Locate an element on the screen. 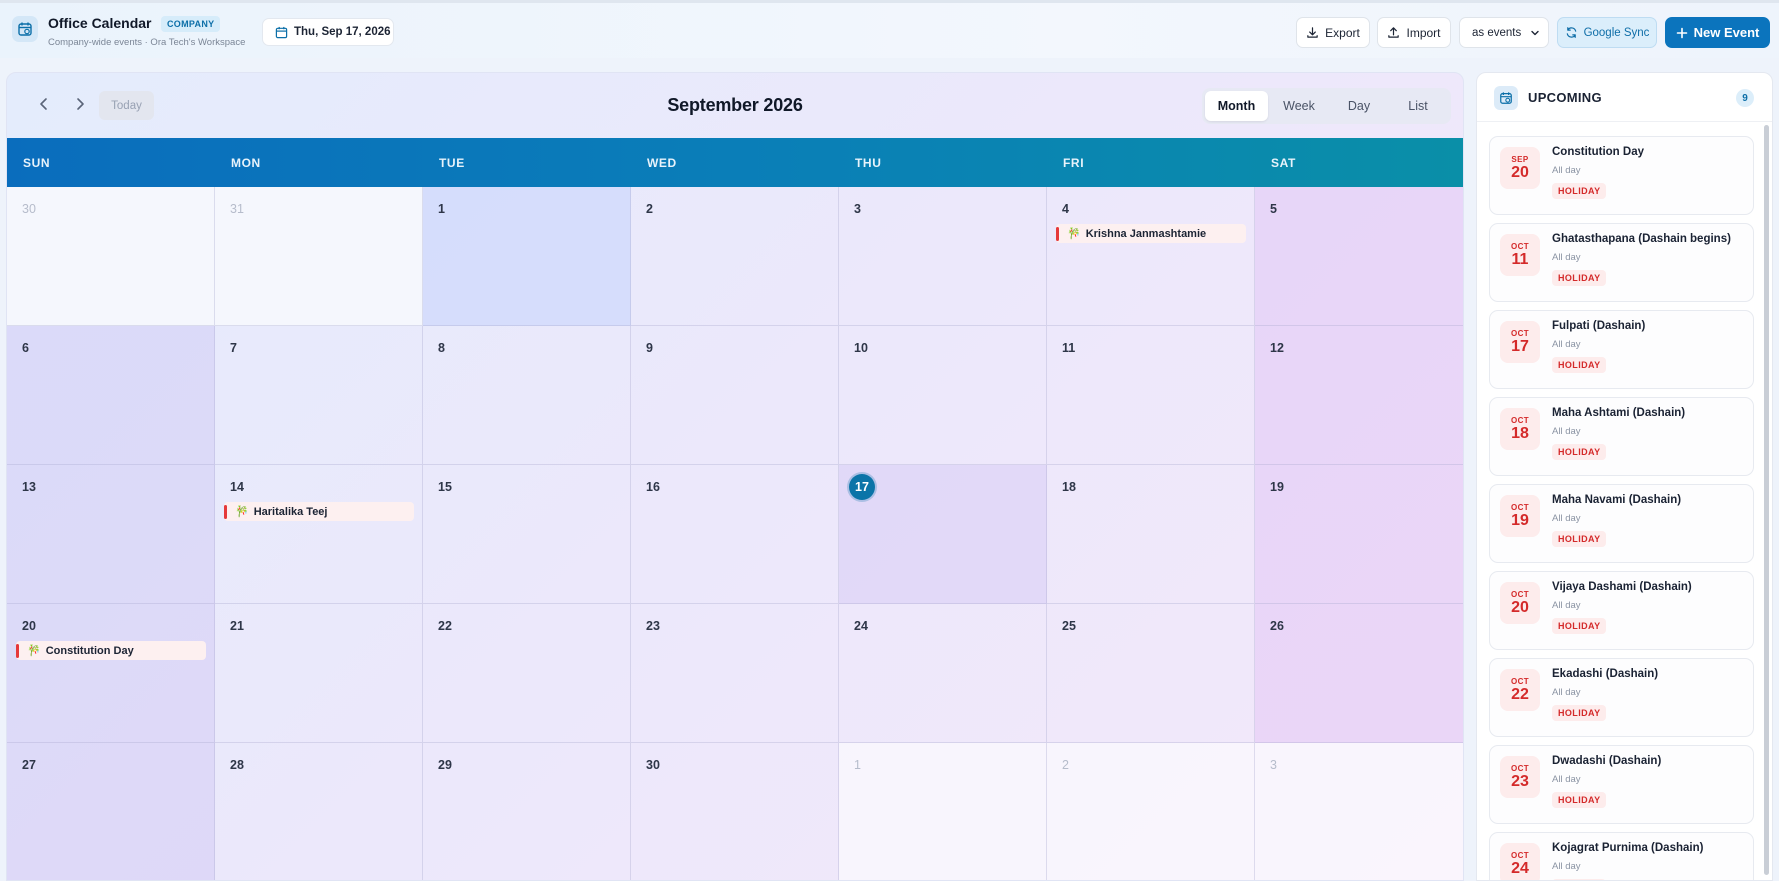 This screenshot has height=881, width=1779. weekday-header: SUN MON TUE WED THU FRI SAT is located at coordinates (735, 162).